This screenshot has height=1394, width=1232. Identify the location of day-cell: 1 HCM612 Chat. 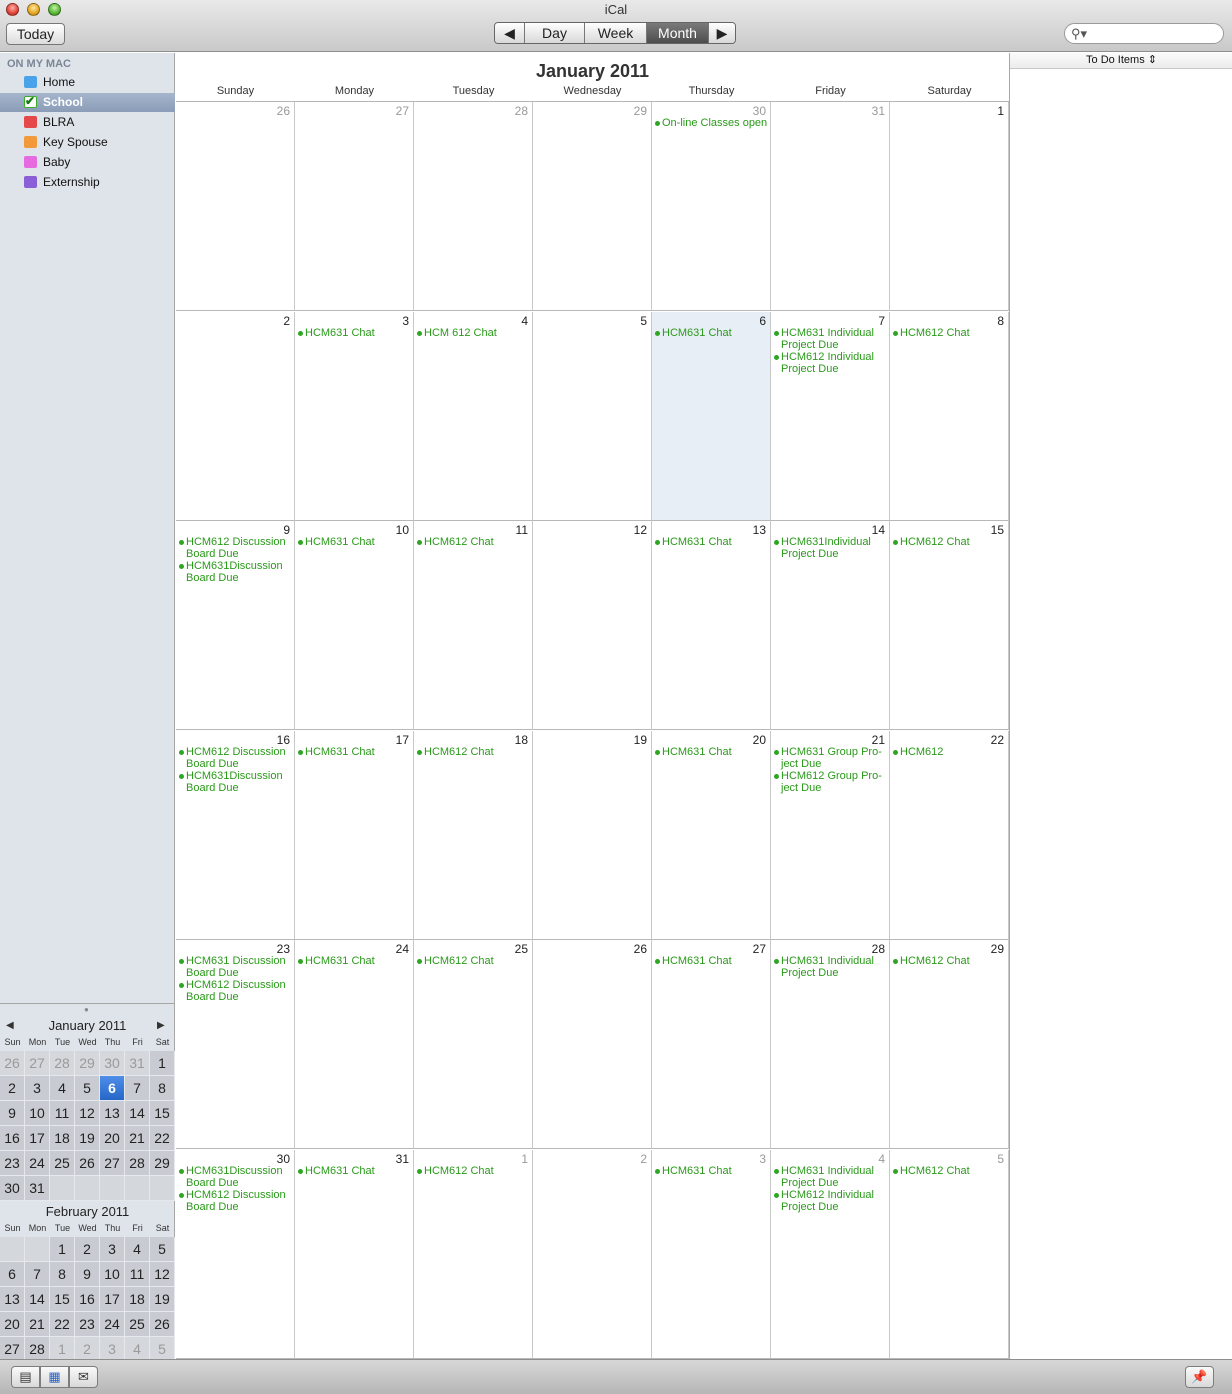
(473, 1254).